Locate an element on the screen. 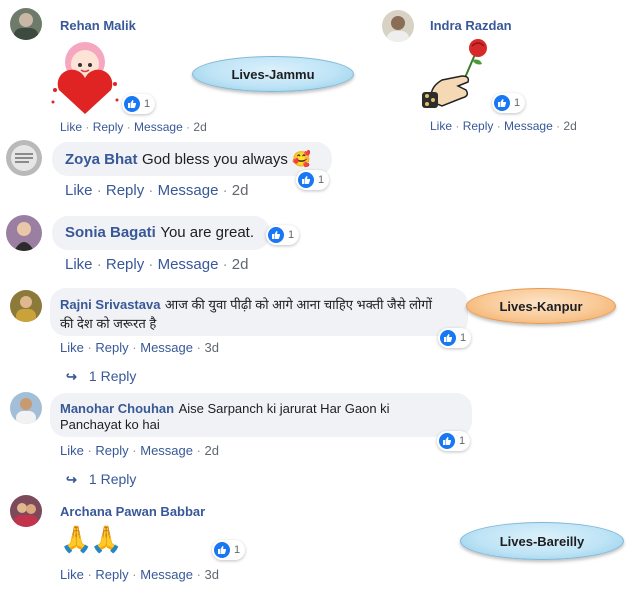  comment-bubble: Sonia Bagati You are great. is located at coordinates (161, 233).